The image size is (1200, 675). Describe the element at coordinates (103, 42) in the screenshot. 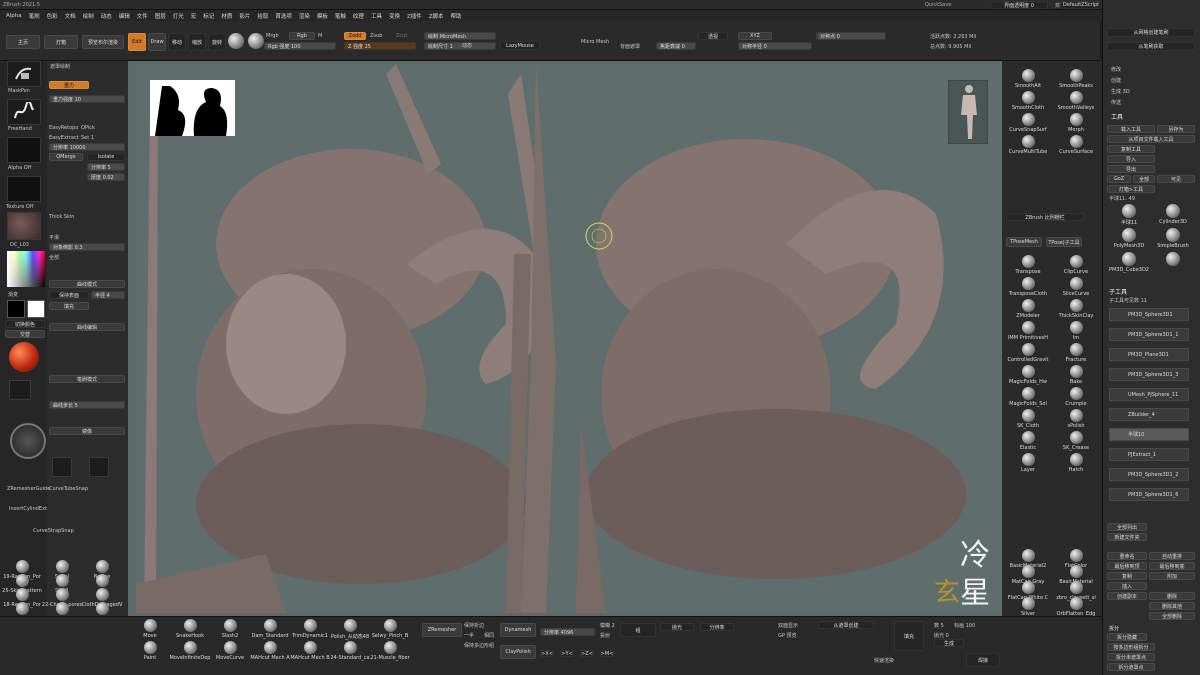

I see `boolean-preview-button: 预览布尔渲染` at that location.